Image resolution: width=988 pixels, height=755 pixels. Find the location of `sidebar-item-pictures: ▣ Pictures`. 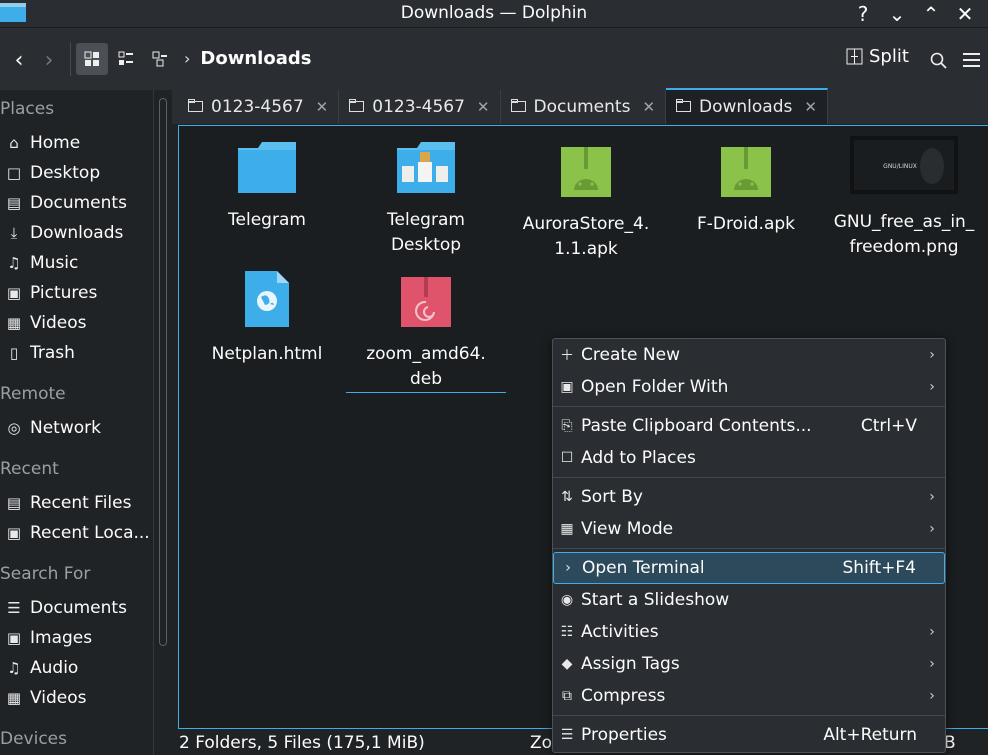

sidebar-item-pictures: ▣ Pictures is located at coordinates (48, 293).